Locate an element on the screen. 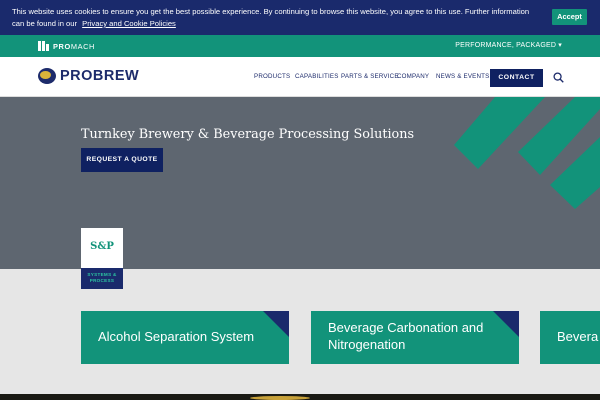  sp-badge-line2: PROCESS is located at coordinates (102, 280).